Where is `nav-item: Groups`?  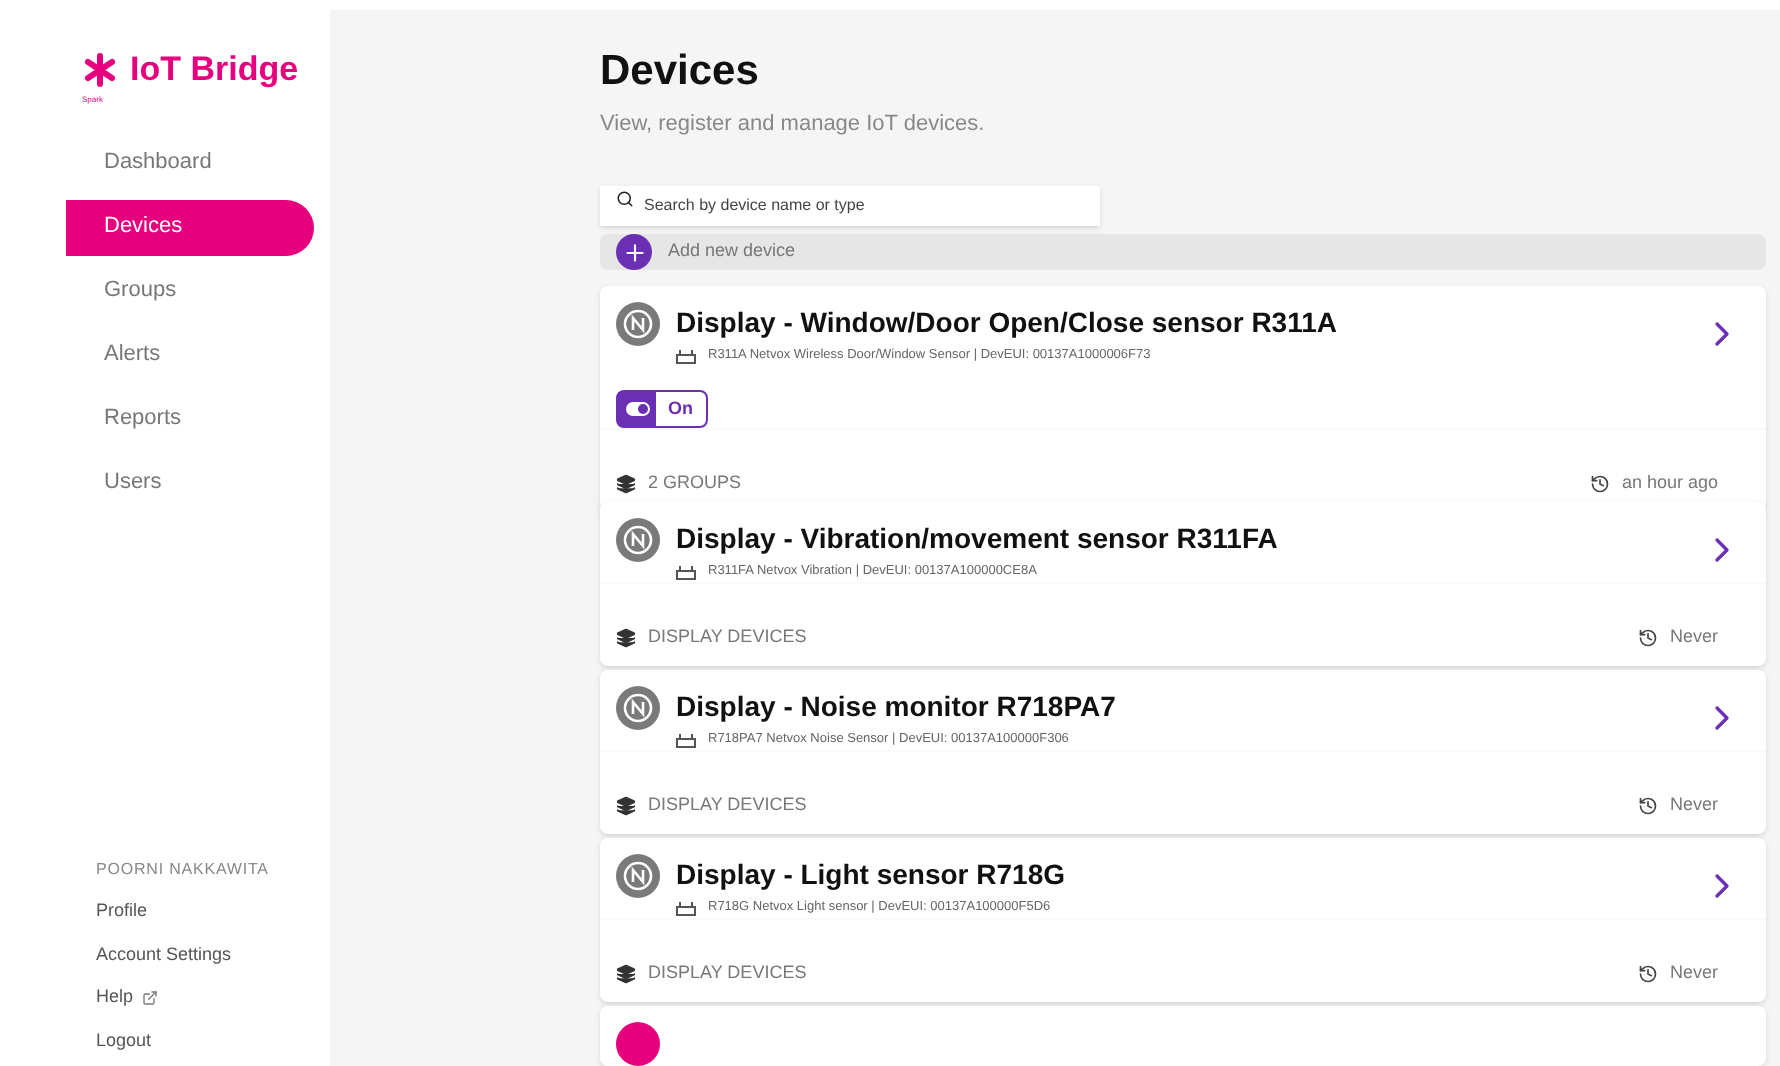
nav-item: Groups is located at coordinates (190, 291).